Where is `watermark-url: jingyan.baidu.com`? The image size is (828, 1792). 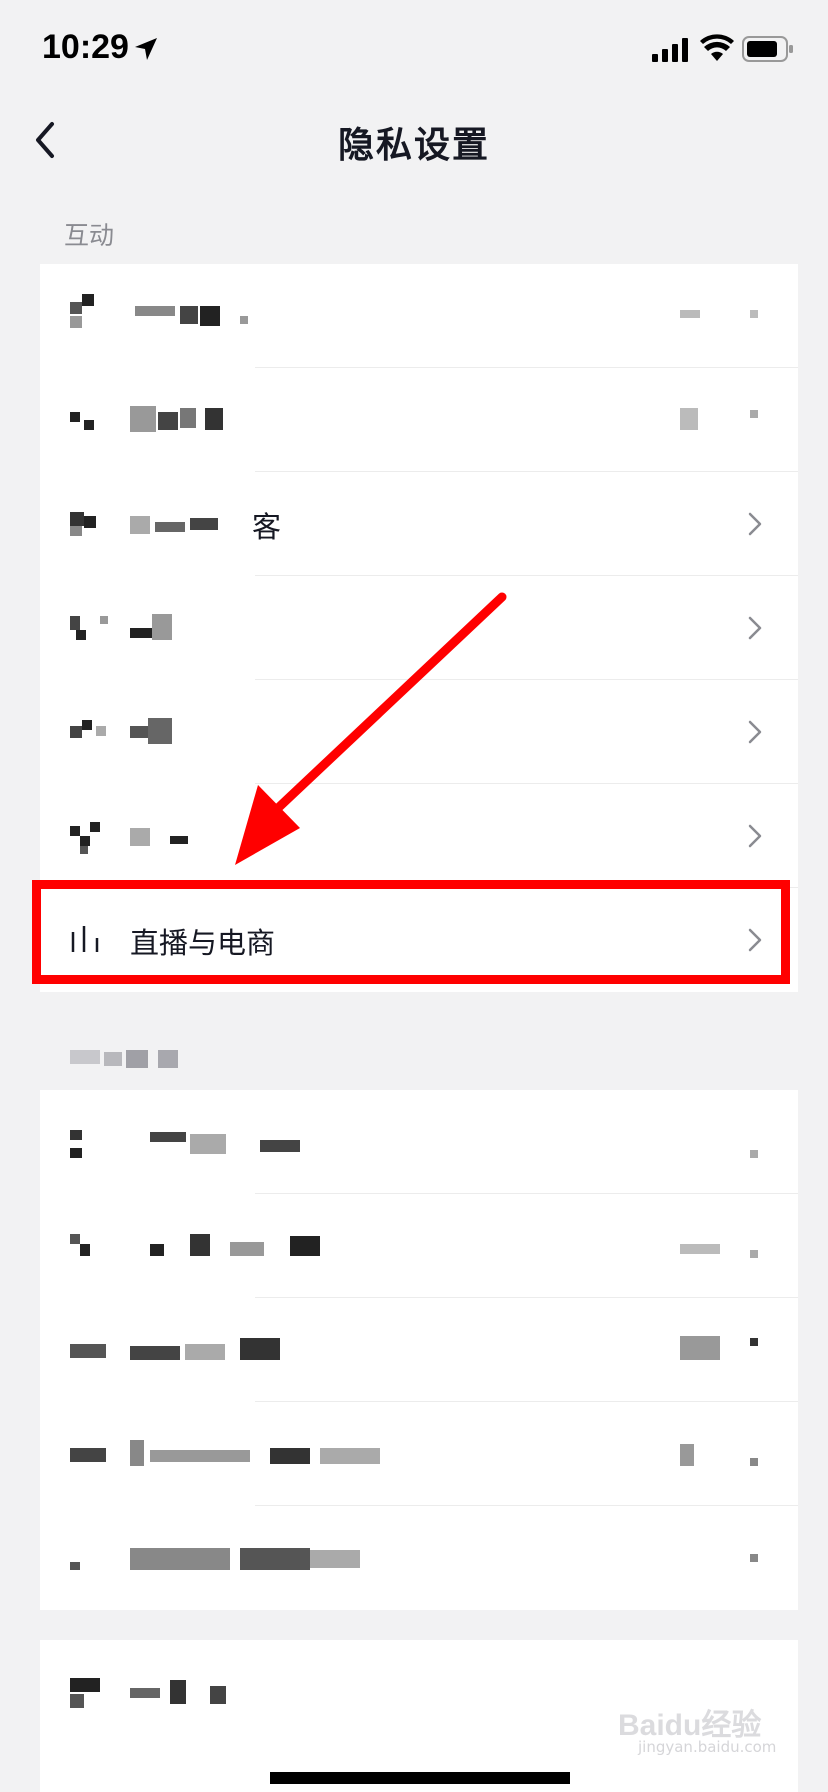
watermark-url: jingyan.baidu.com is located at coordinates (707, 1747).